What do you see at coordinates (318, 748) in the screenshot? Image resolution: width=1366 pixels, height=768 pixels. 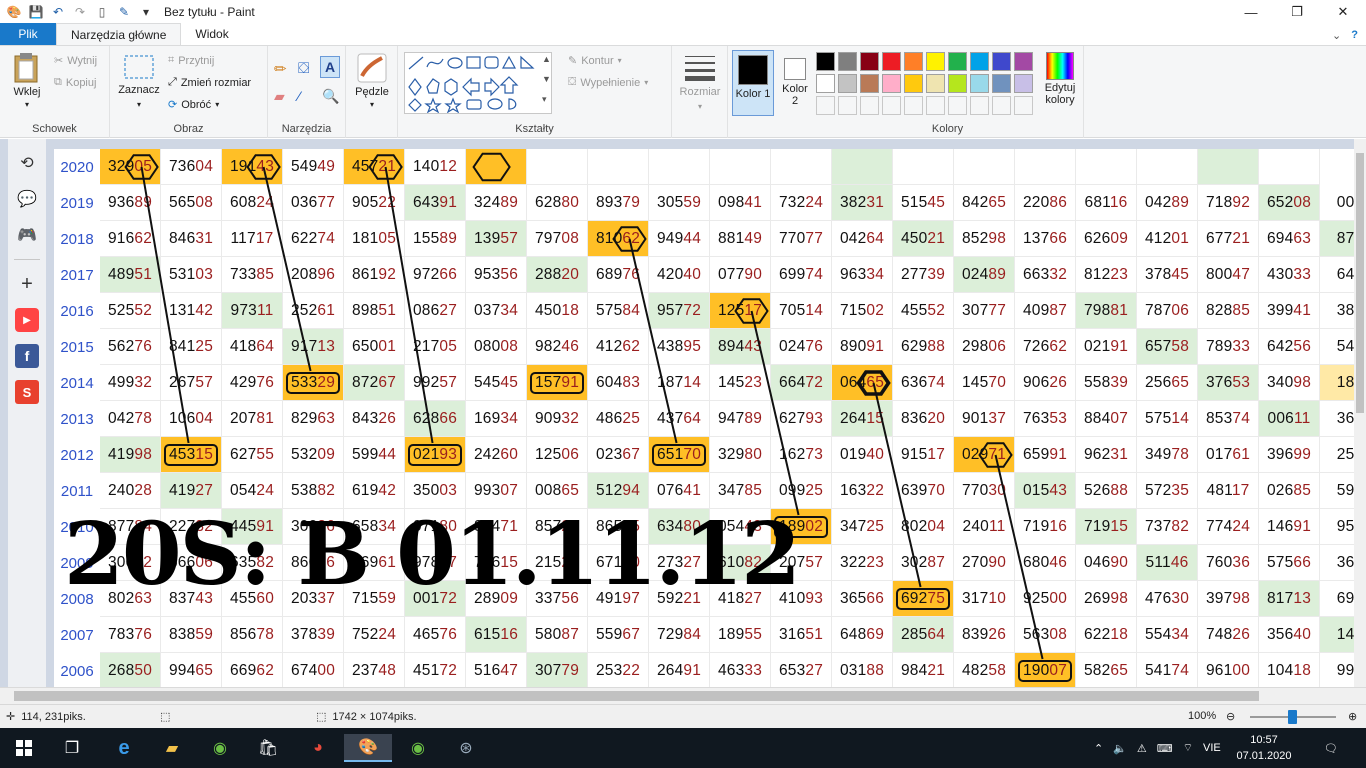 I see `chrome-button: ◕` at bounding box center [318, 748].